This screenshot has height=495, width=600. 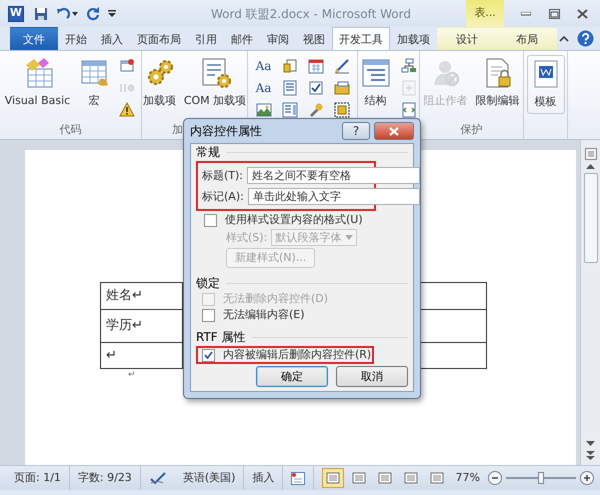 What do you see at coordinates (242, 38) in the screenshot?
I see `ribbon-tab: 邮件` at bounding box center [242, 38].